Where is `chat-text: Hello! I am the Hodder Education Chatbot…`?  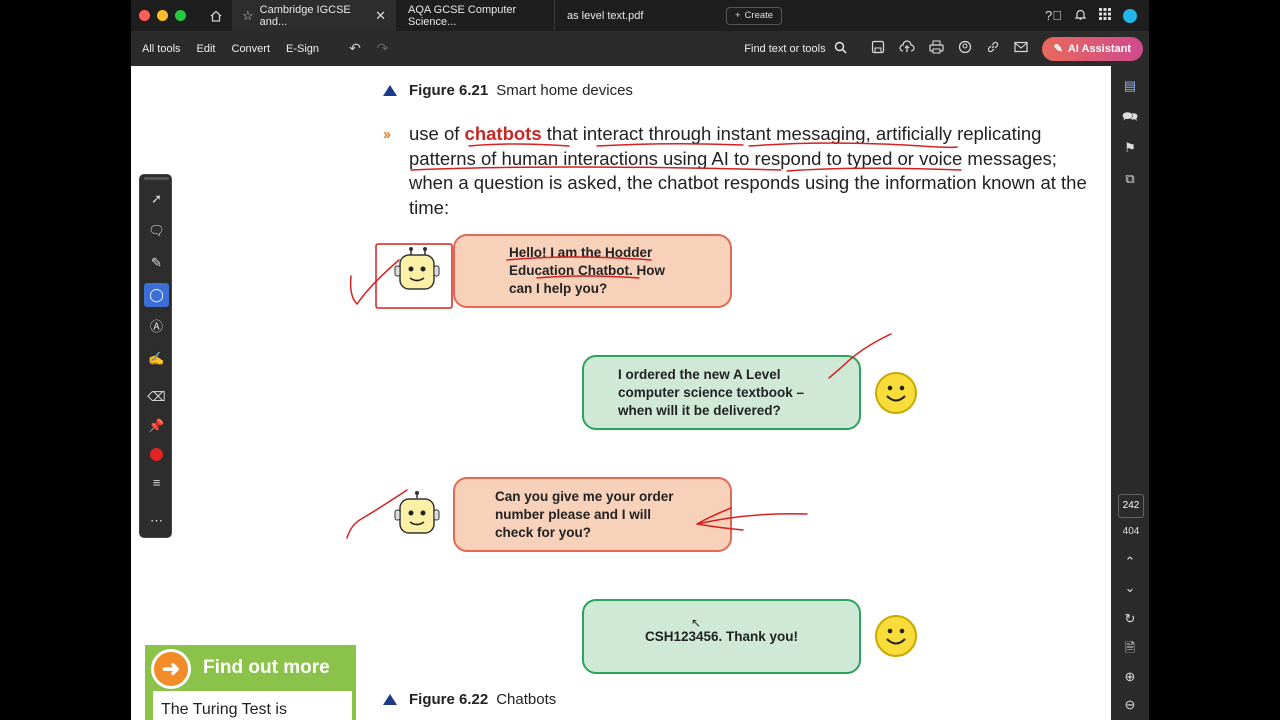 chat-text: Hello! I am the Hodder Education Chatbot… is located at coordinates (587, 270).